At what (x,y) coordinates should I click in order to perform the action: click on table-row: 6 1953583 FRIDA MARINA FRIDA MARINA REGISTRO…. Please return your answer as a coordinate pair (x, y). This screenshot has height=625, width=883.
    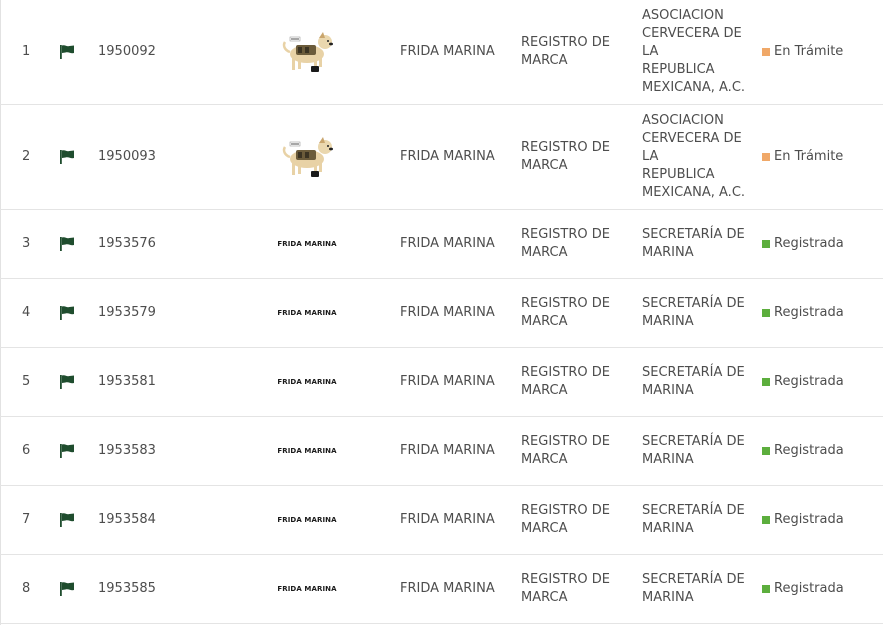
    Looking at the image, I should click on (441, 451).